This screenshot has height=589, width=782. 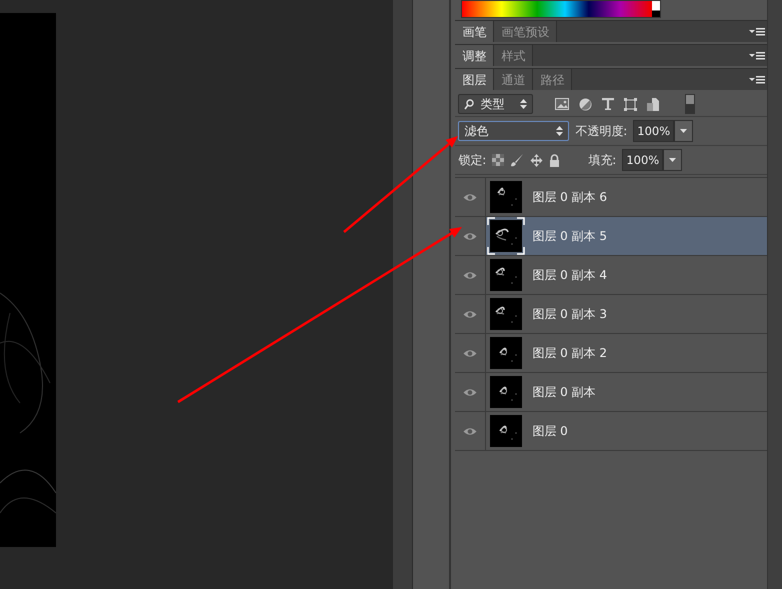 I want to click on panel-tab: 通道, so click(x=514, y=79).